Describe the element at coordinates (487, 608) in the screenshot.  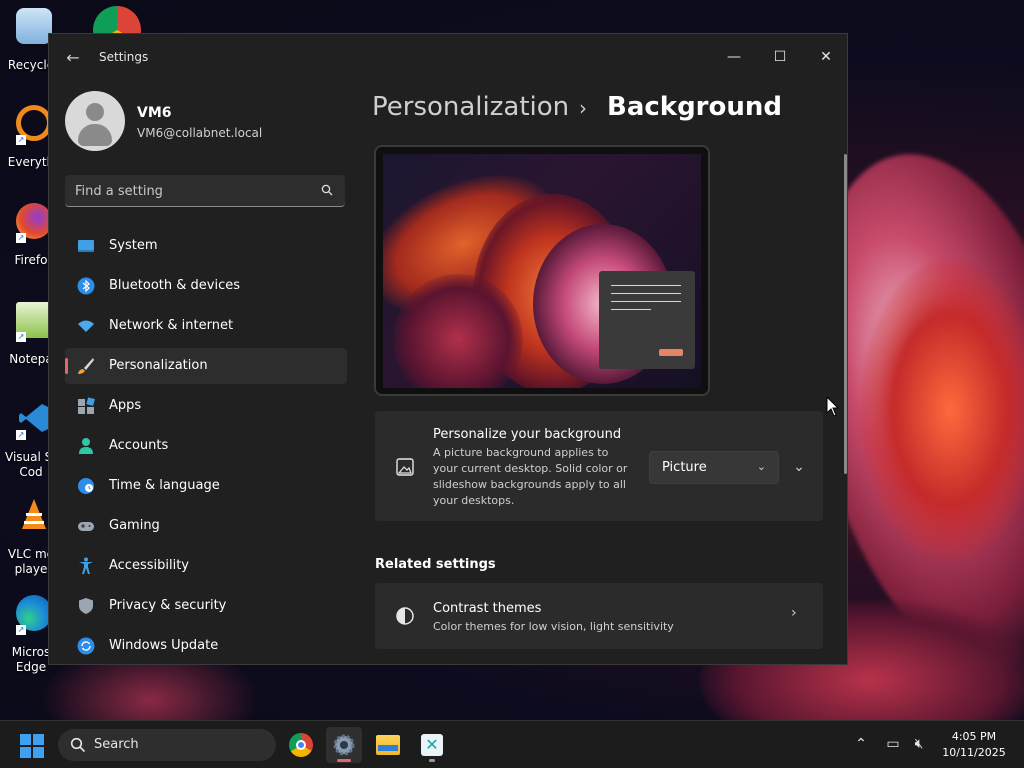
I see `contrast-themes-title: Contrast themes` at that location.